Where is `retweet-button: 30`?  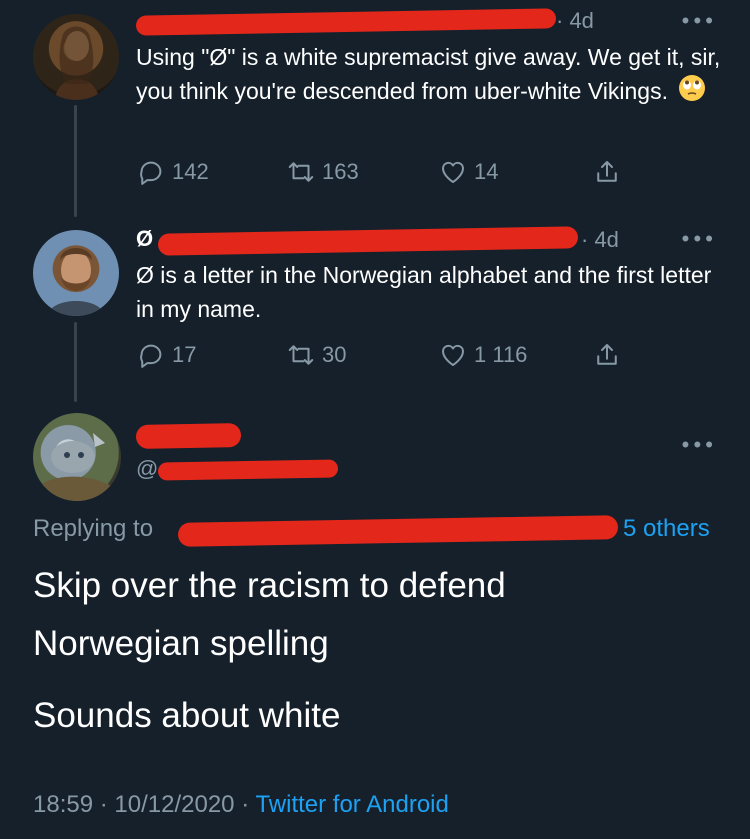
retweet-button: 30 is located at coordinates (316, 355).